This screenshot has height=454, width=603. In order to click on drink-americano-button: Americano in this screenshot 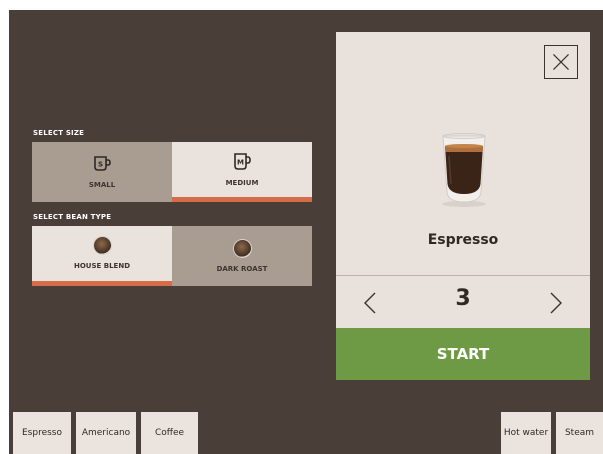, I will do `click(106, 433)`.